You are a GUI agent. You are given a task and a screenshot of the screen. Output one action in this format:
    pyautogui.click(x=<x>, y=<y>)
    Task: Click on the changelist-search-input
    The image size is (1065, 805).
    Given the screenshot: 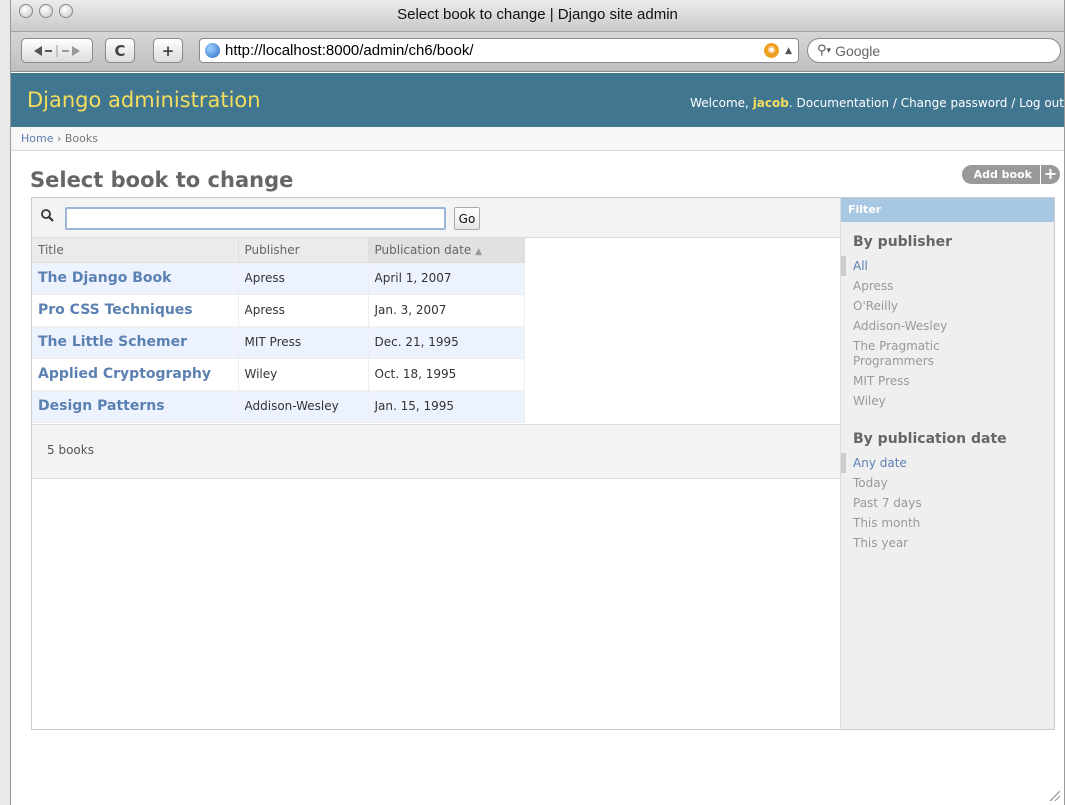 What is the action you would take?
    pyautogui.click(x=255, y=218)
    